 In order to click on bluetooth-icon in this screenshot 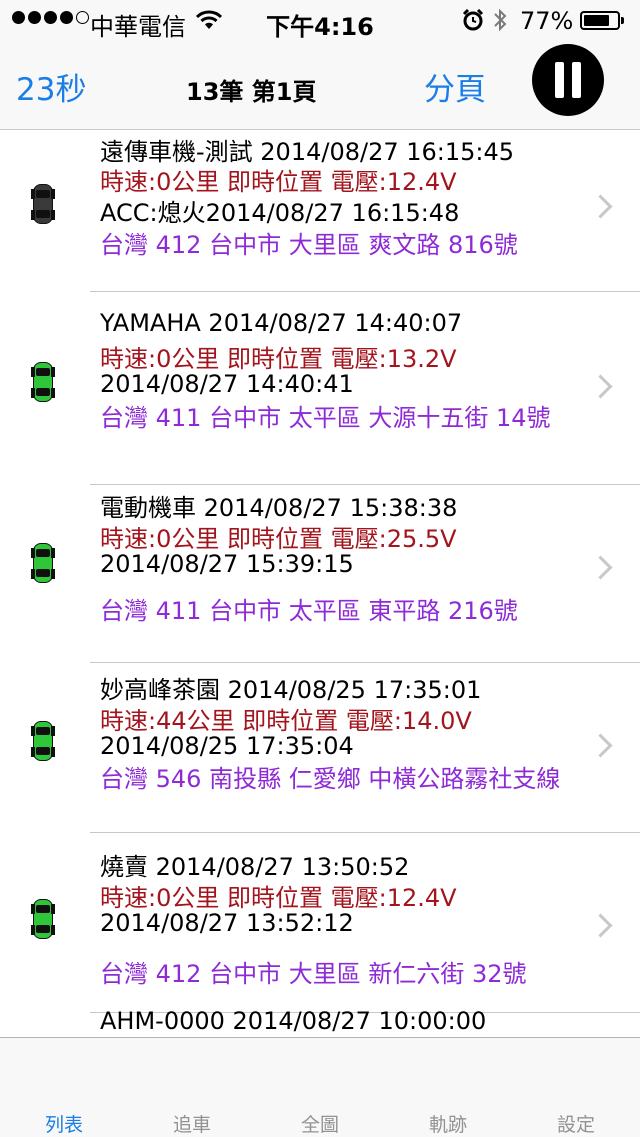, I will do `click(500, 22)`.